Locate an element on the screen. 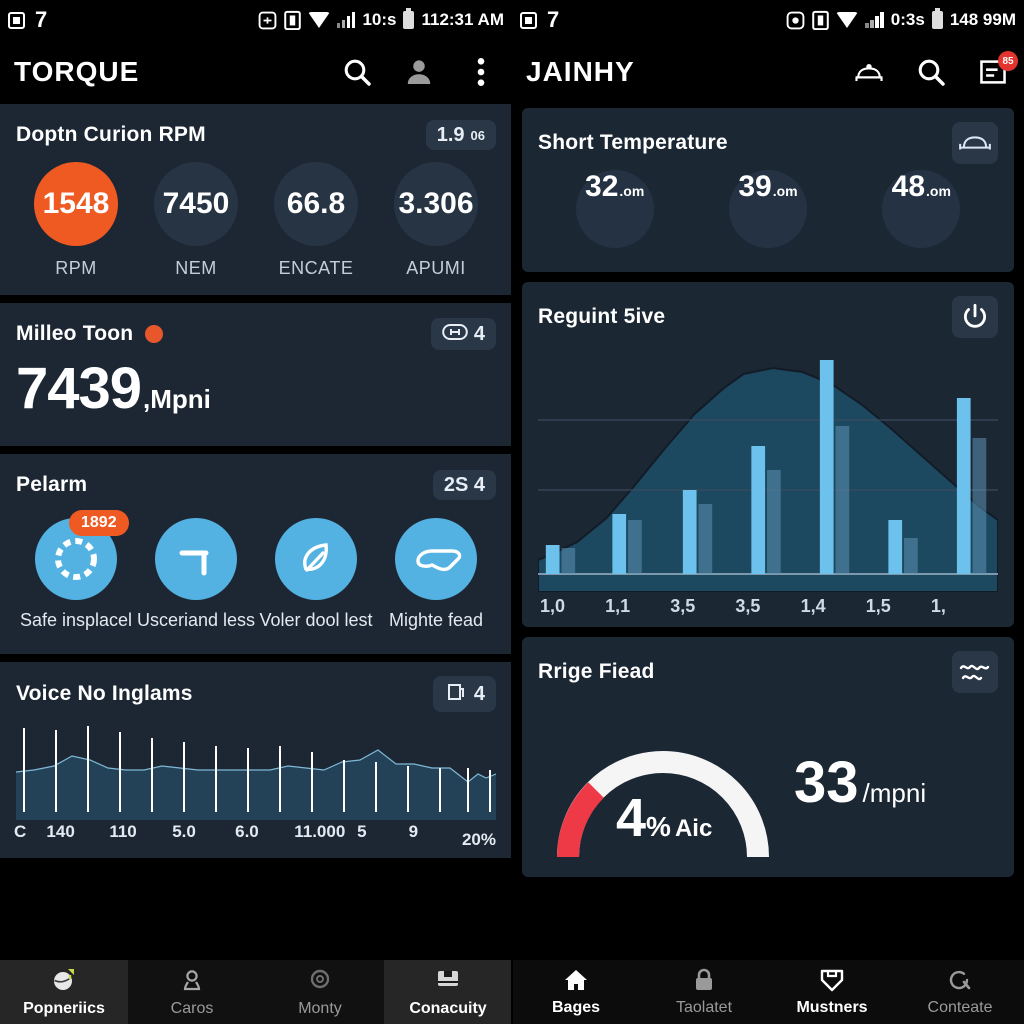 This screenshot has width=1024, height=1024. temp-unit-3: .om is located at coordinates (938, 191).